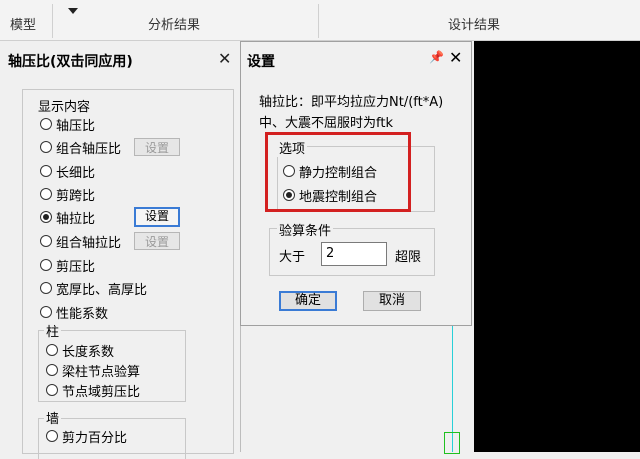  I want to click on cancel-button: 取消, so click(392, 301).